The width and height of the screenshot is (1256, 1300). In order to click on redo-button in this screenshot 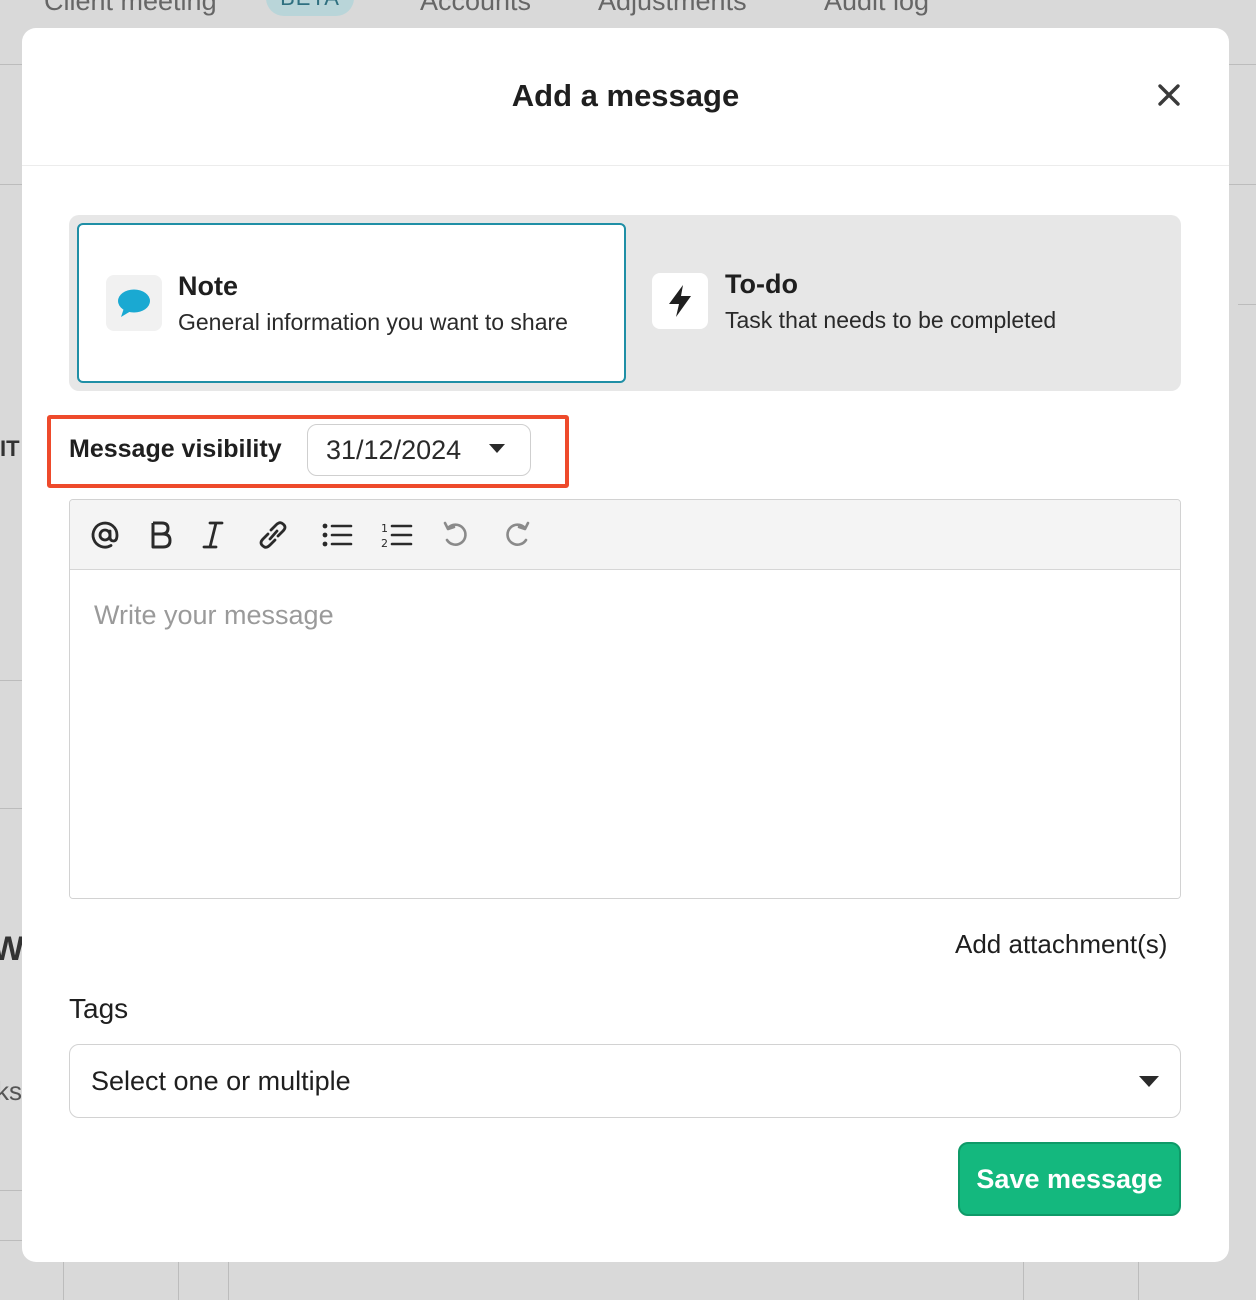, I will do `click(517, 535)`.